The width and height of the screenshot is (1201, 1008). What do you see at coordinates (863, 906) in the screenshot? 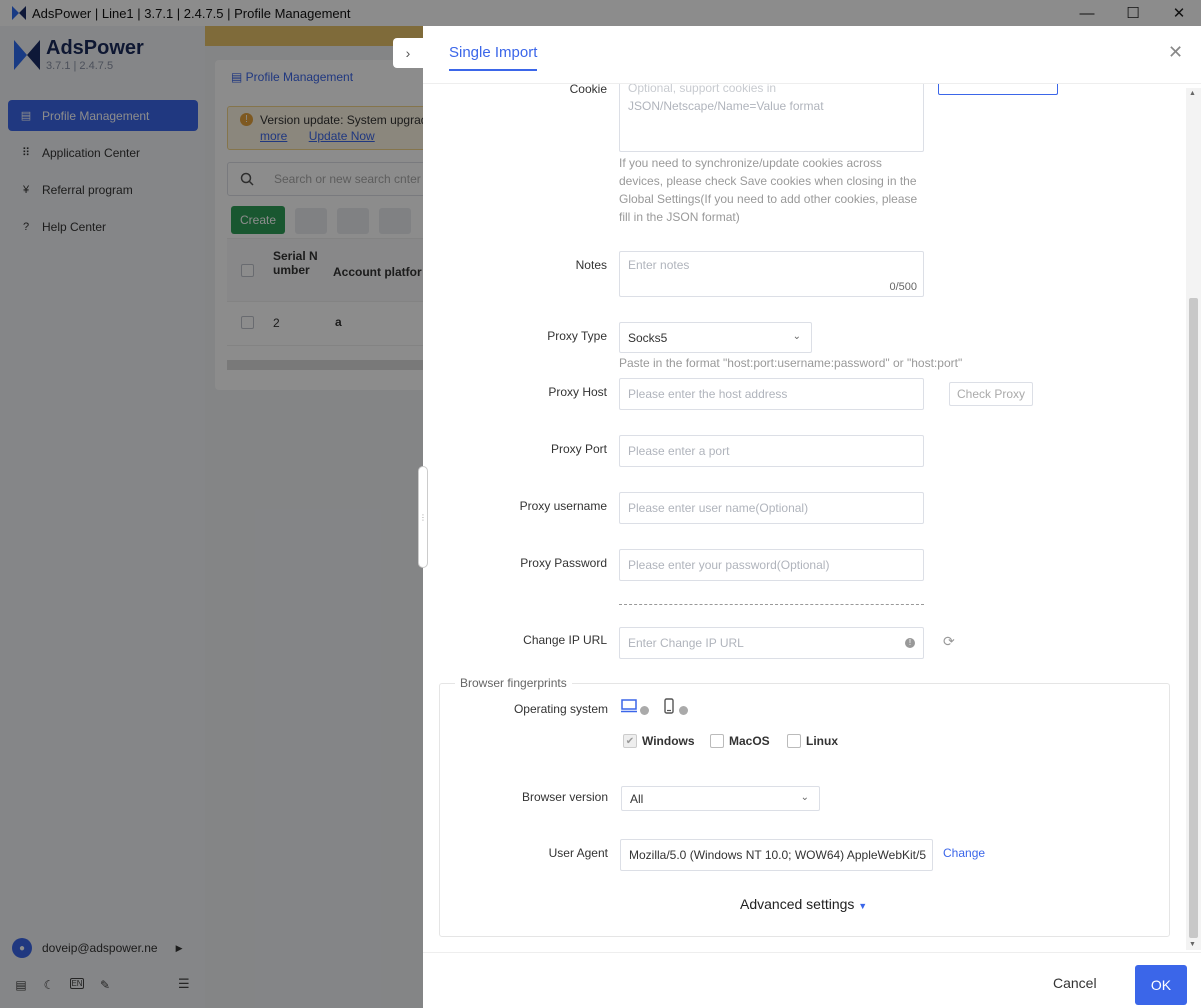
I see `caret-down-icon: ▼` at bounding box center [863, 906].